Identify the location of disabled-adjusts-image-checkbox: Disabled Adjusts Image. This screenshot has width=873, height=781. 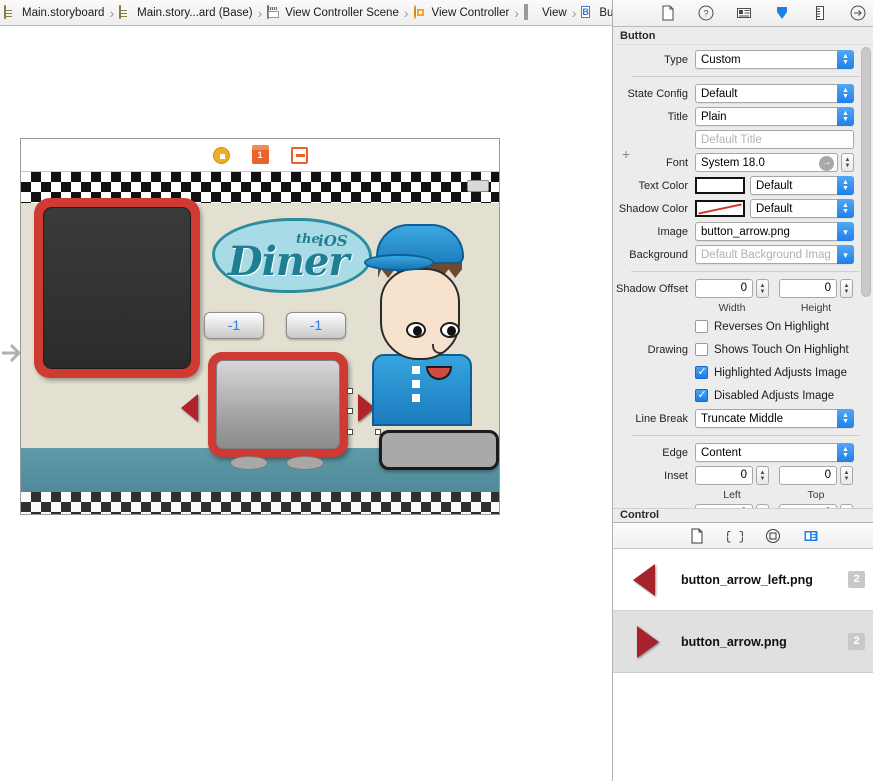
(764, 396).